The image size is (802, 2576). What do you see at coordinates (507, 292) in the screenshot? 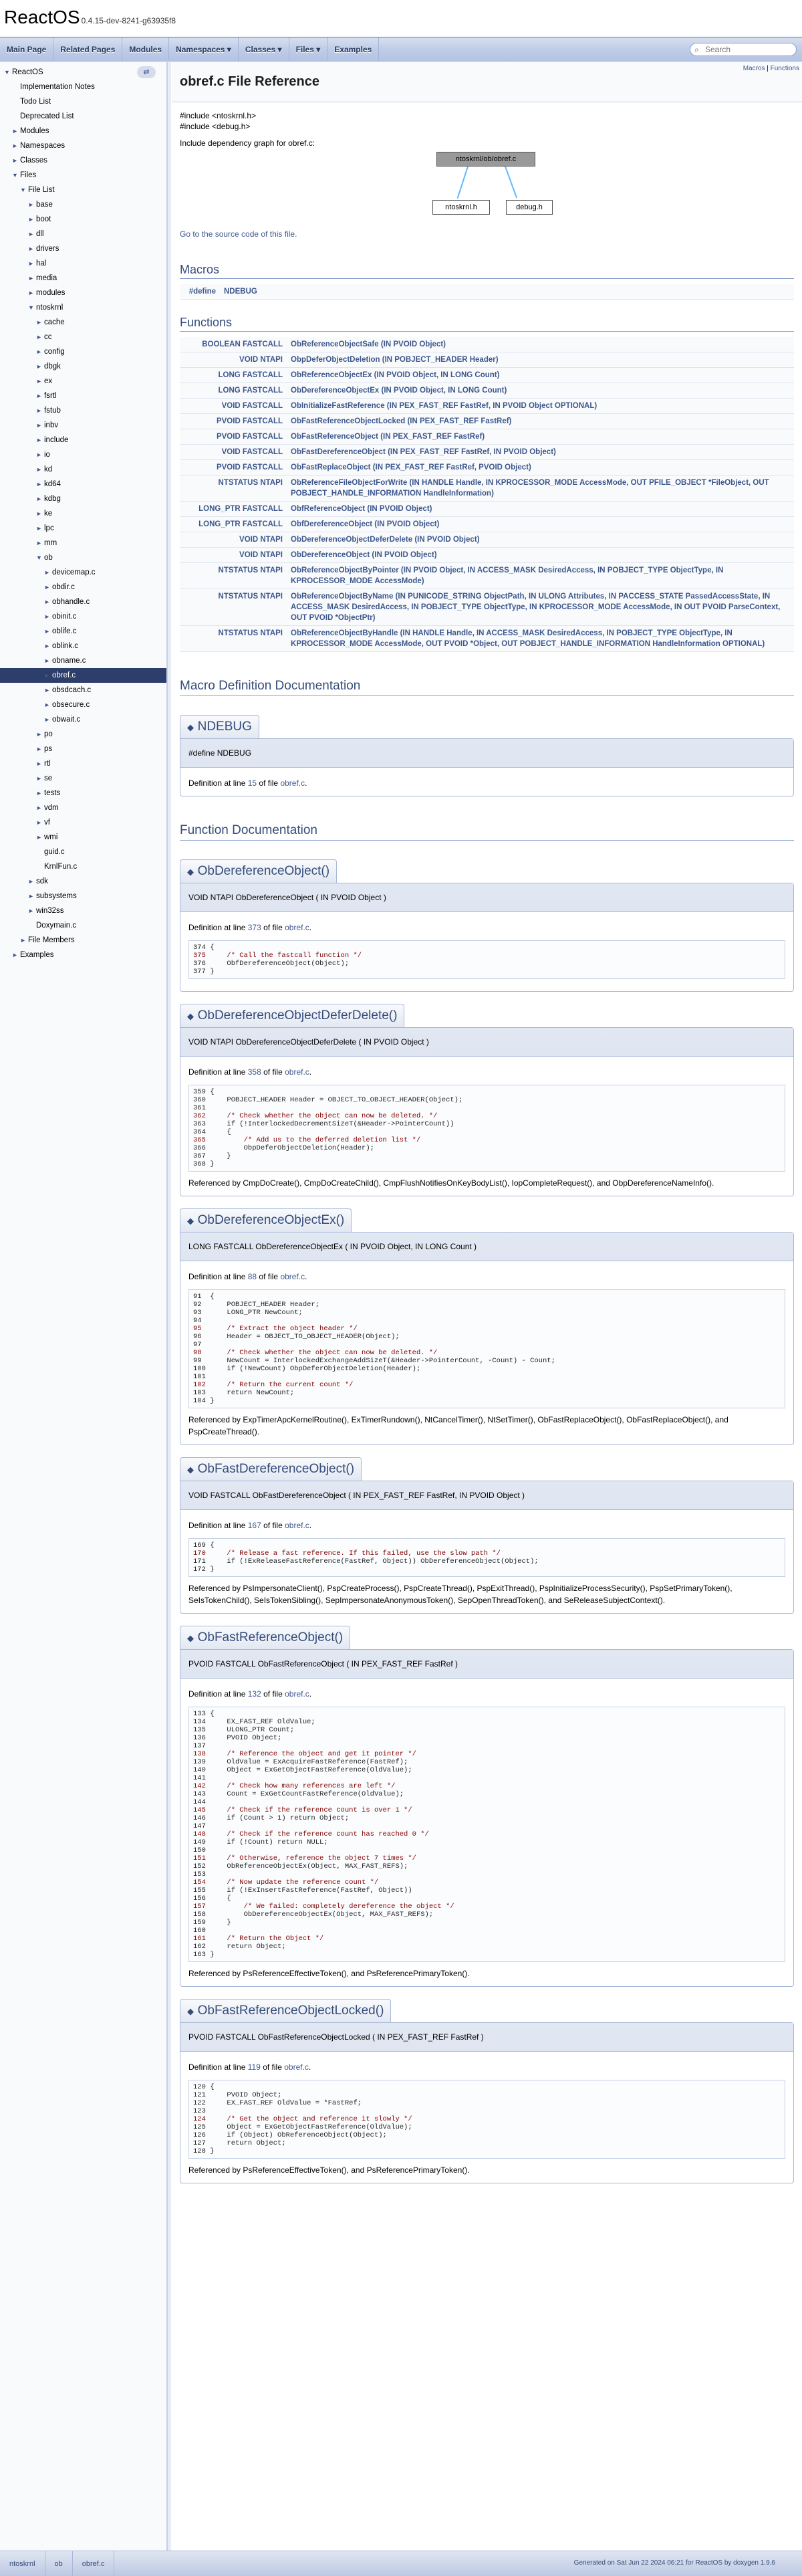
I see `macro-link: NDEBUG` at bounding box center [507, 292].